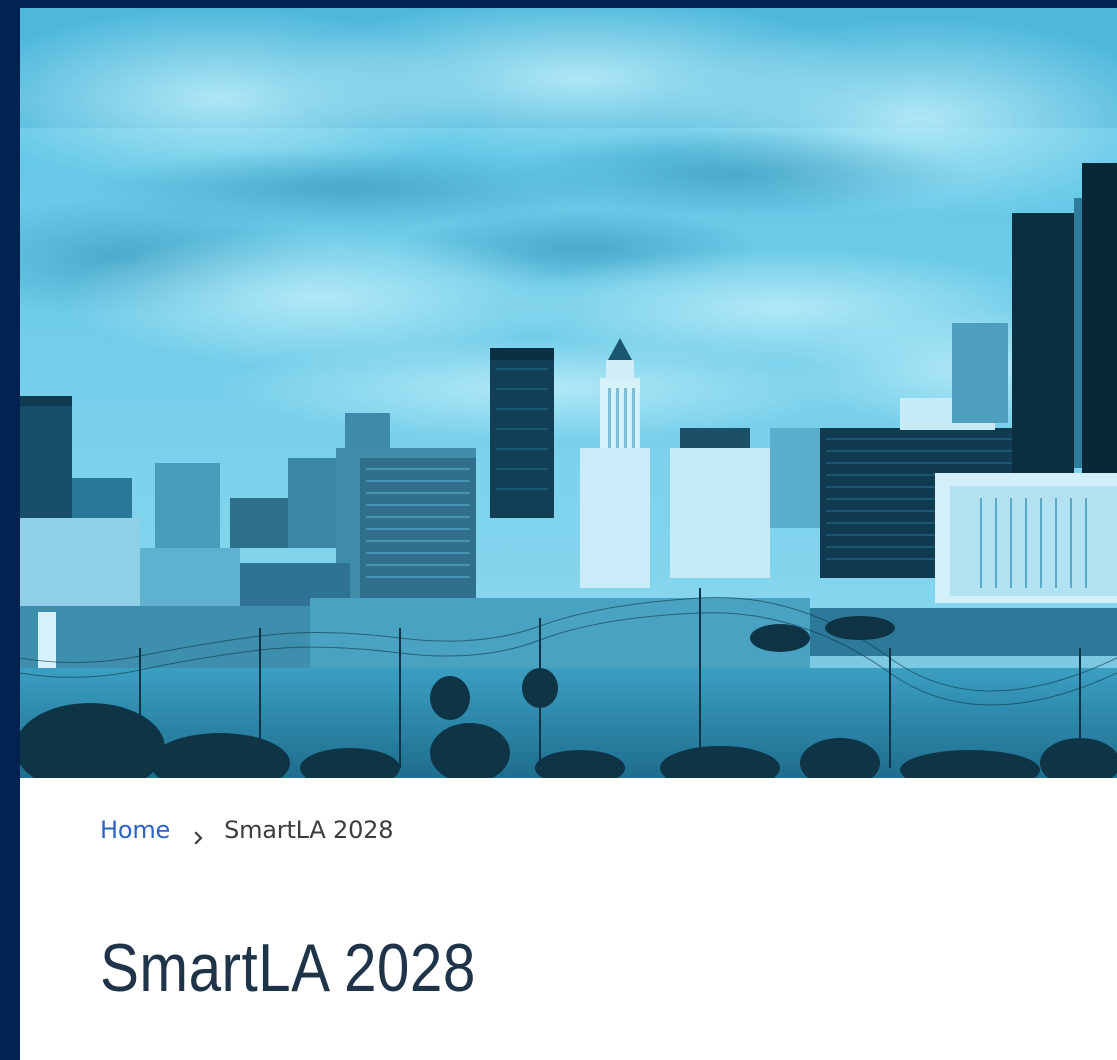 The height and width of the screenshot is (1060, 1117). I want to click on breadcrumb: Home SmartLA 2028, so click(247, 830).